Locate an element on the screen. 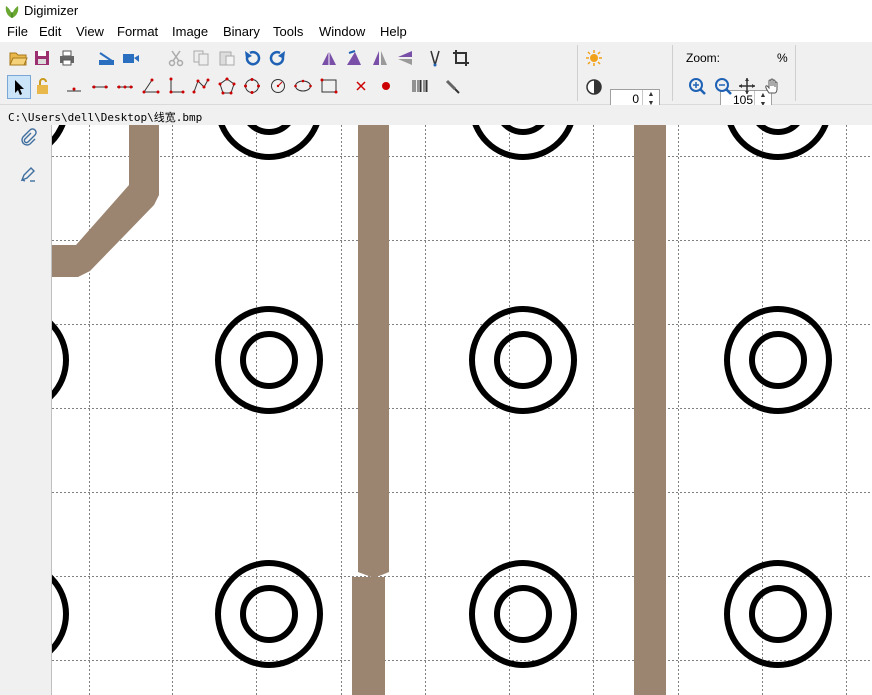 The width and height of the screenshot is (872, 695). save-icon is located at coordinates (42, 58).